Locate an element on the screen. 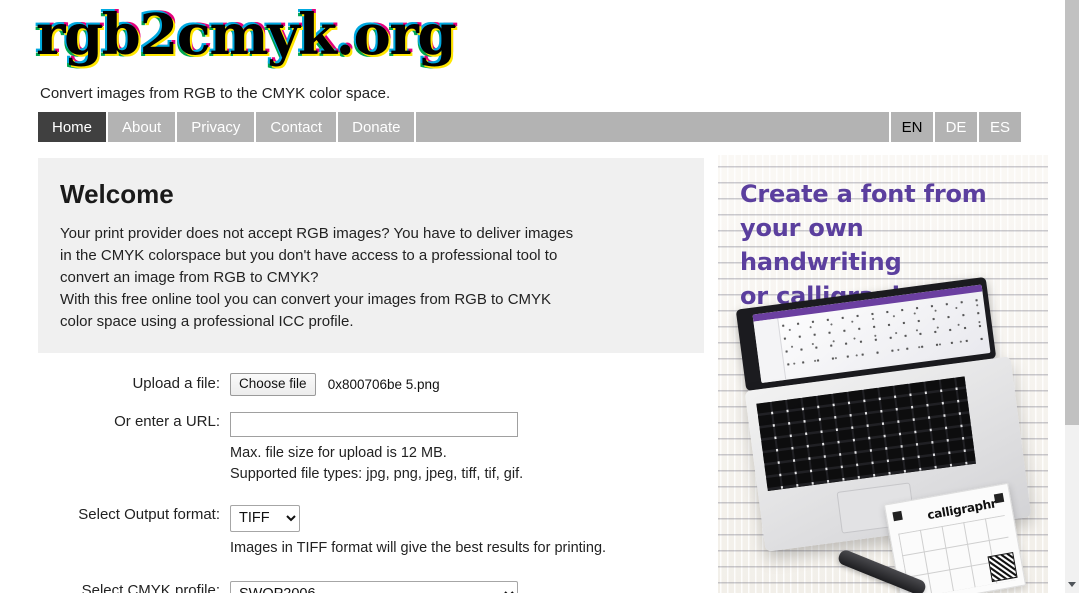  nav-spacer is located at coordinates (652, 127).